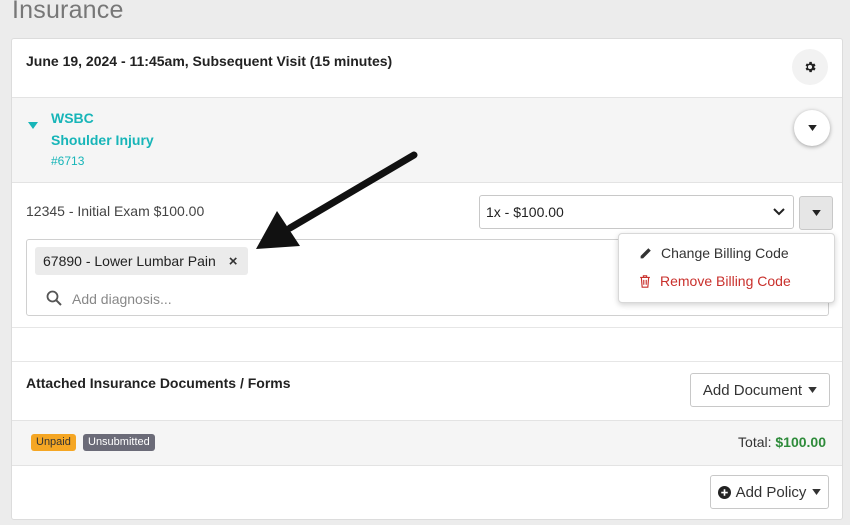 Image resolution: width=850 pixels, height=525 pixels. I want to click on billing-code-menu-button, so click(816, 213).